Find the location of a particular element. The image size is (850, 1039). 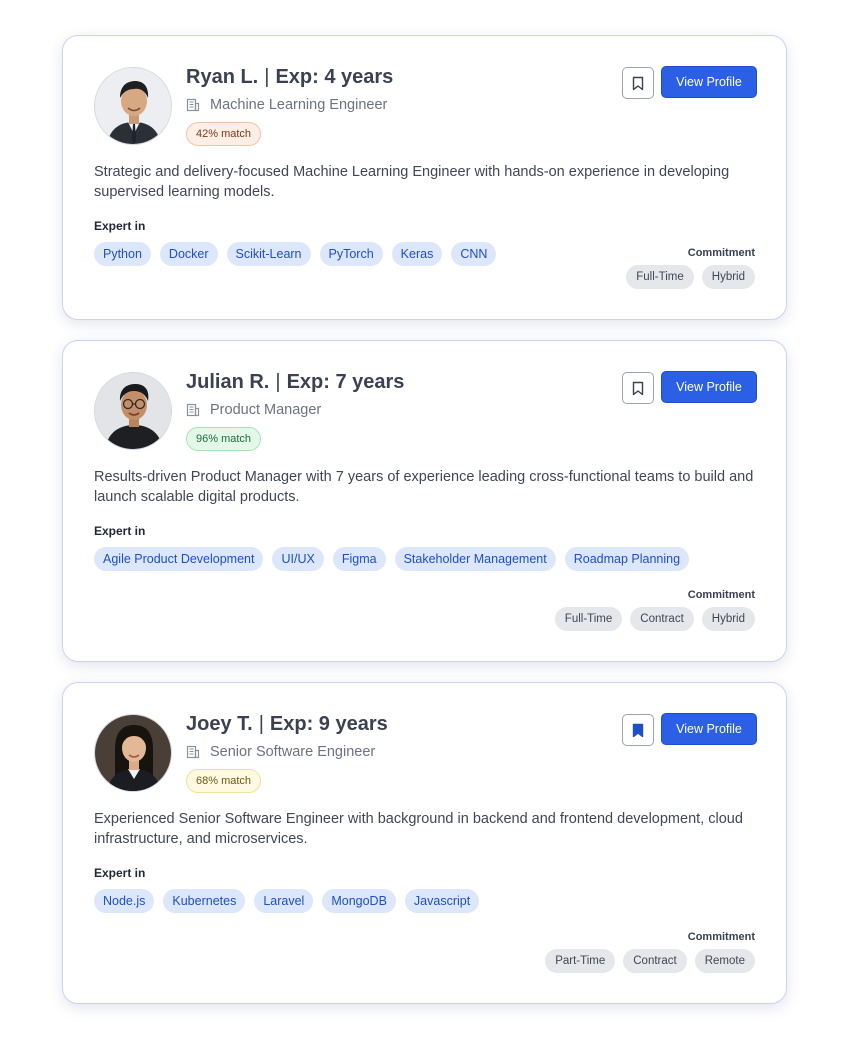

candidate-name: Joey T. is located at coordinates (219, 724).